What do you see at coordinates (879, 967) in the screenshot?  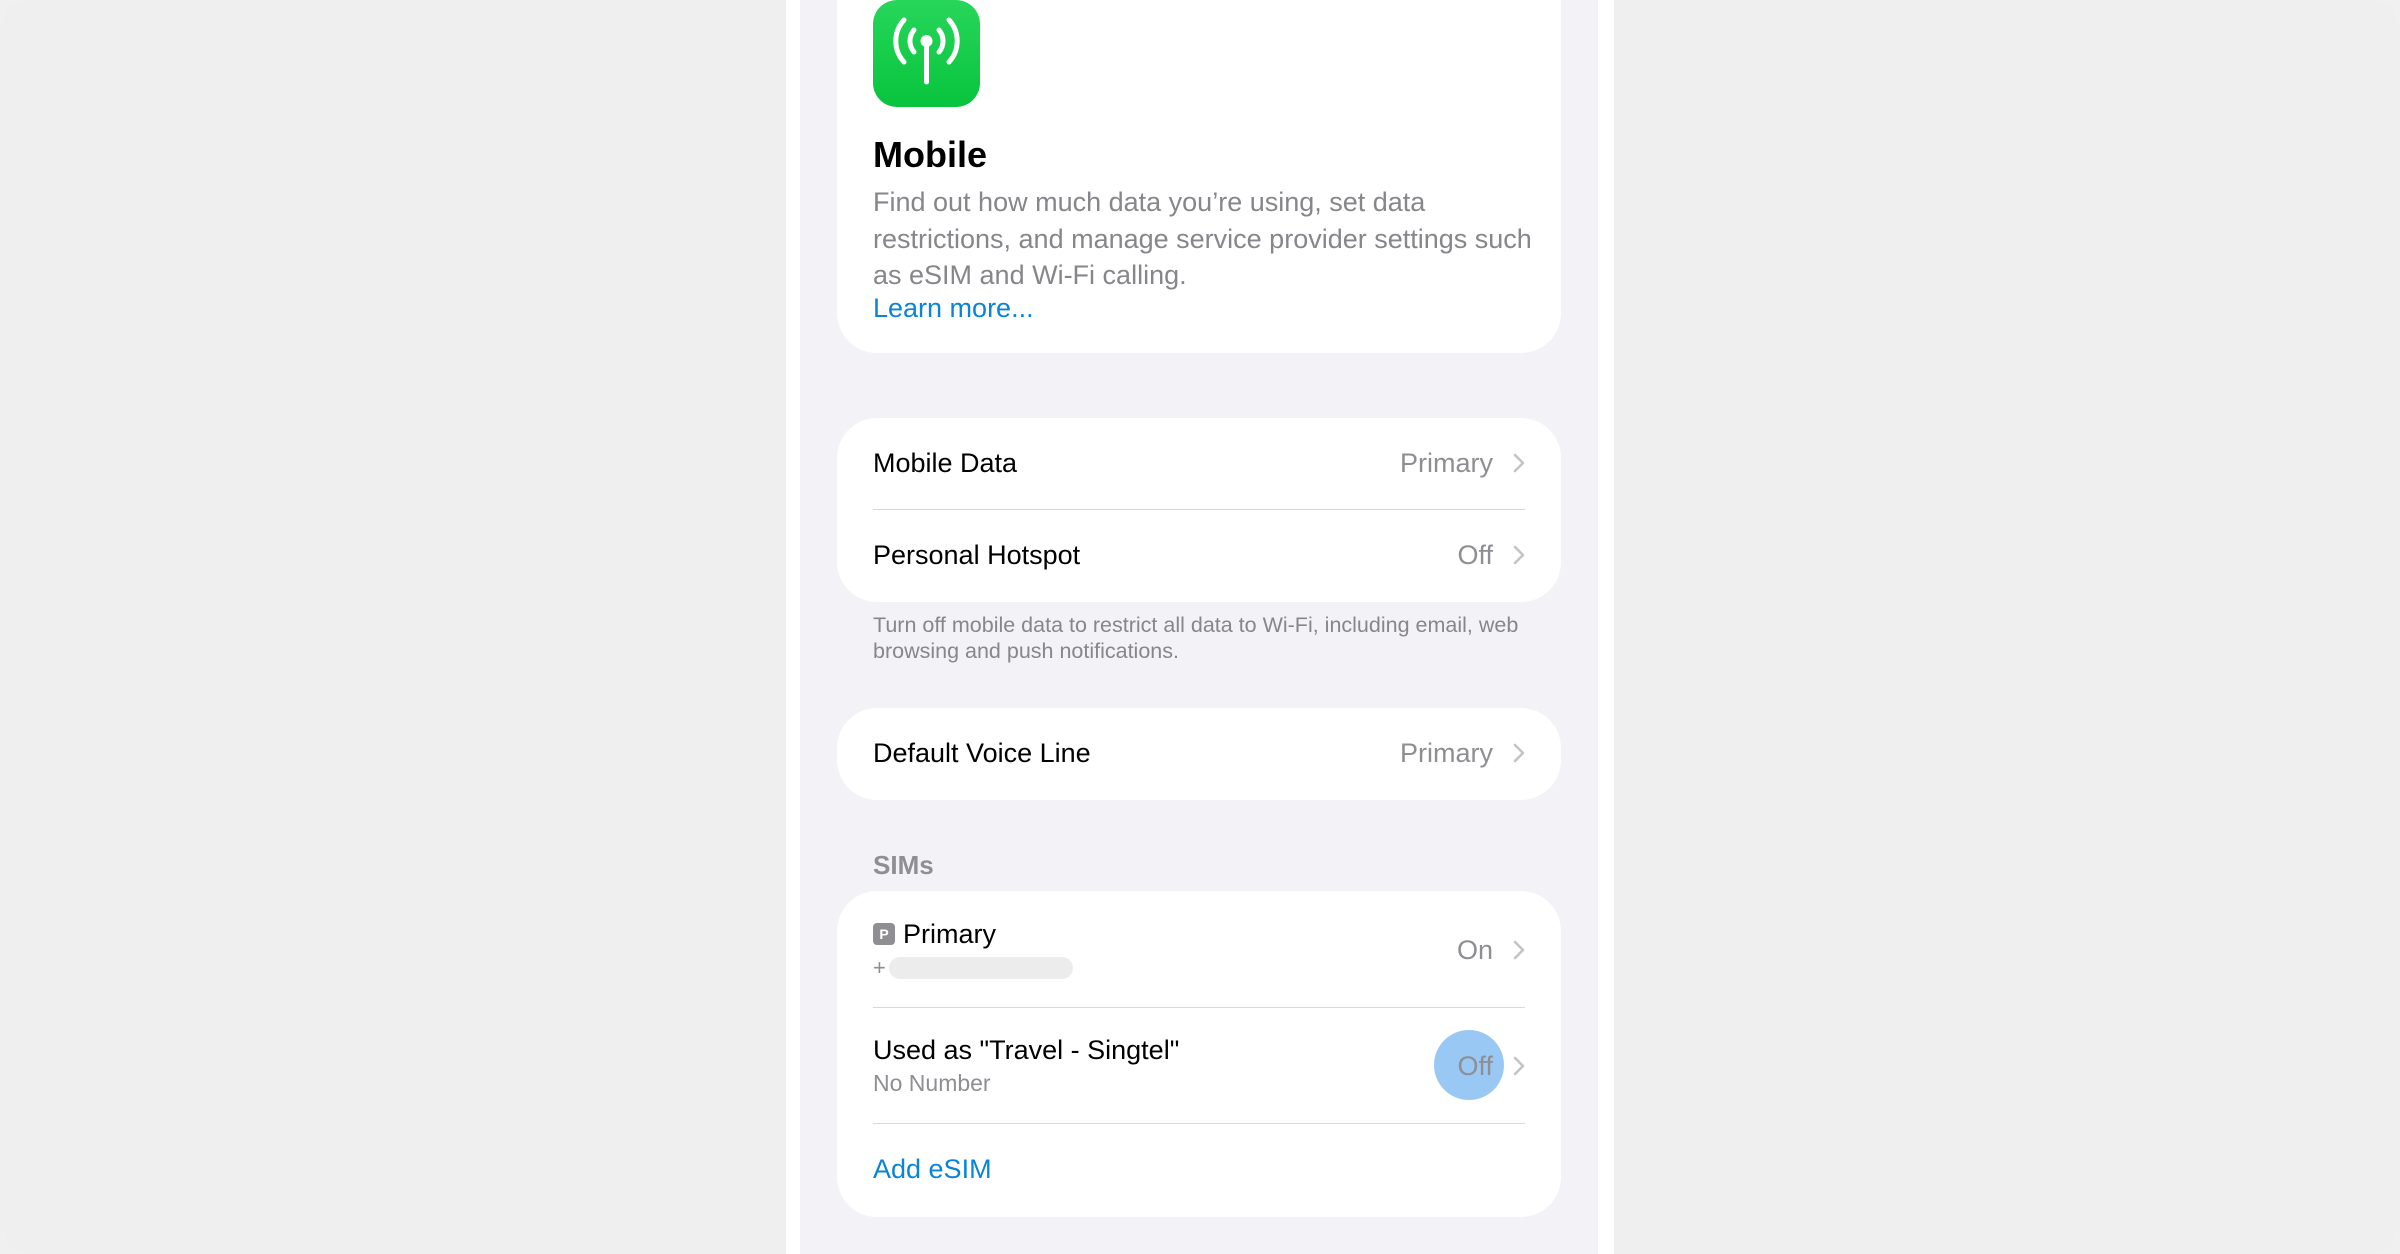 I see `primary-sim-number-prefix: +` at bounding box center [879, 967].